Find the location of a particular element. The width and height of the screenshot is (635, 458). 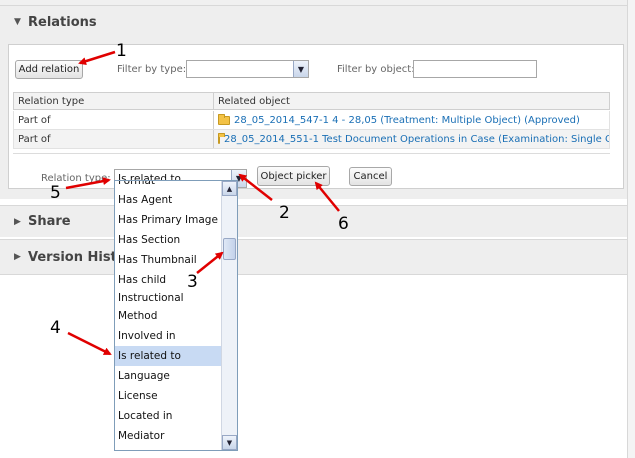

filter-type-select: ▼ is located at coordinates (247, 69).